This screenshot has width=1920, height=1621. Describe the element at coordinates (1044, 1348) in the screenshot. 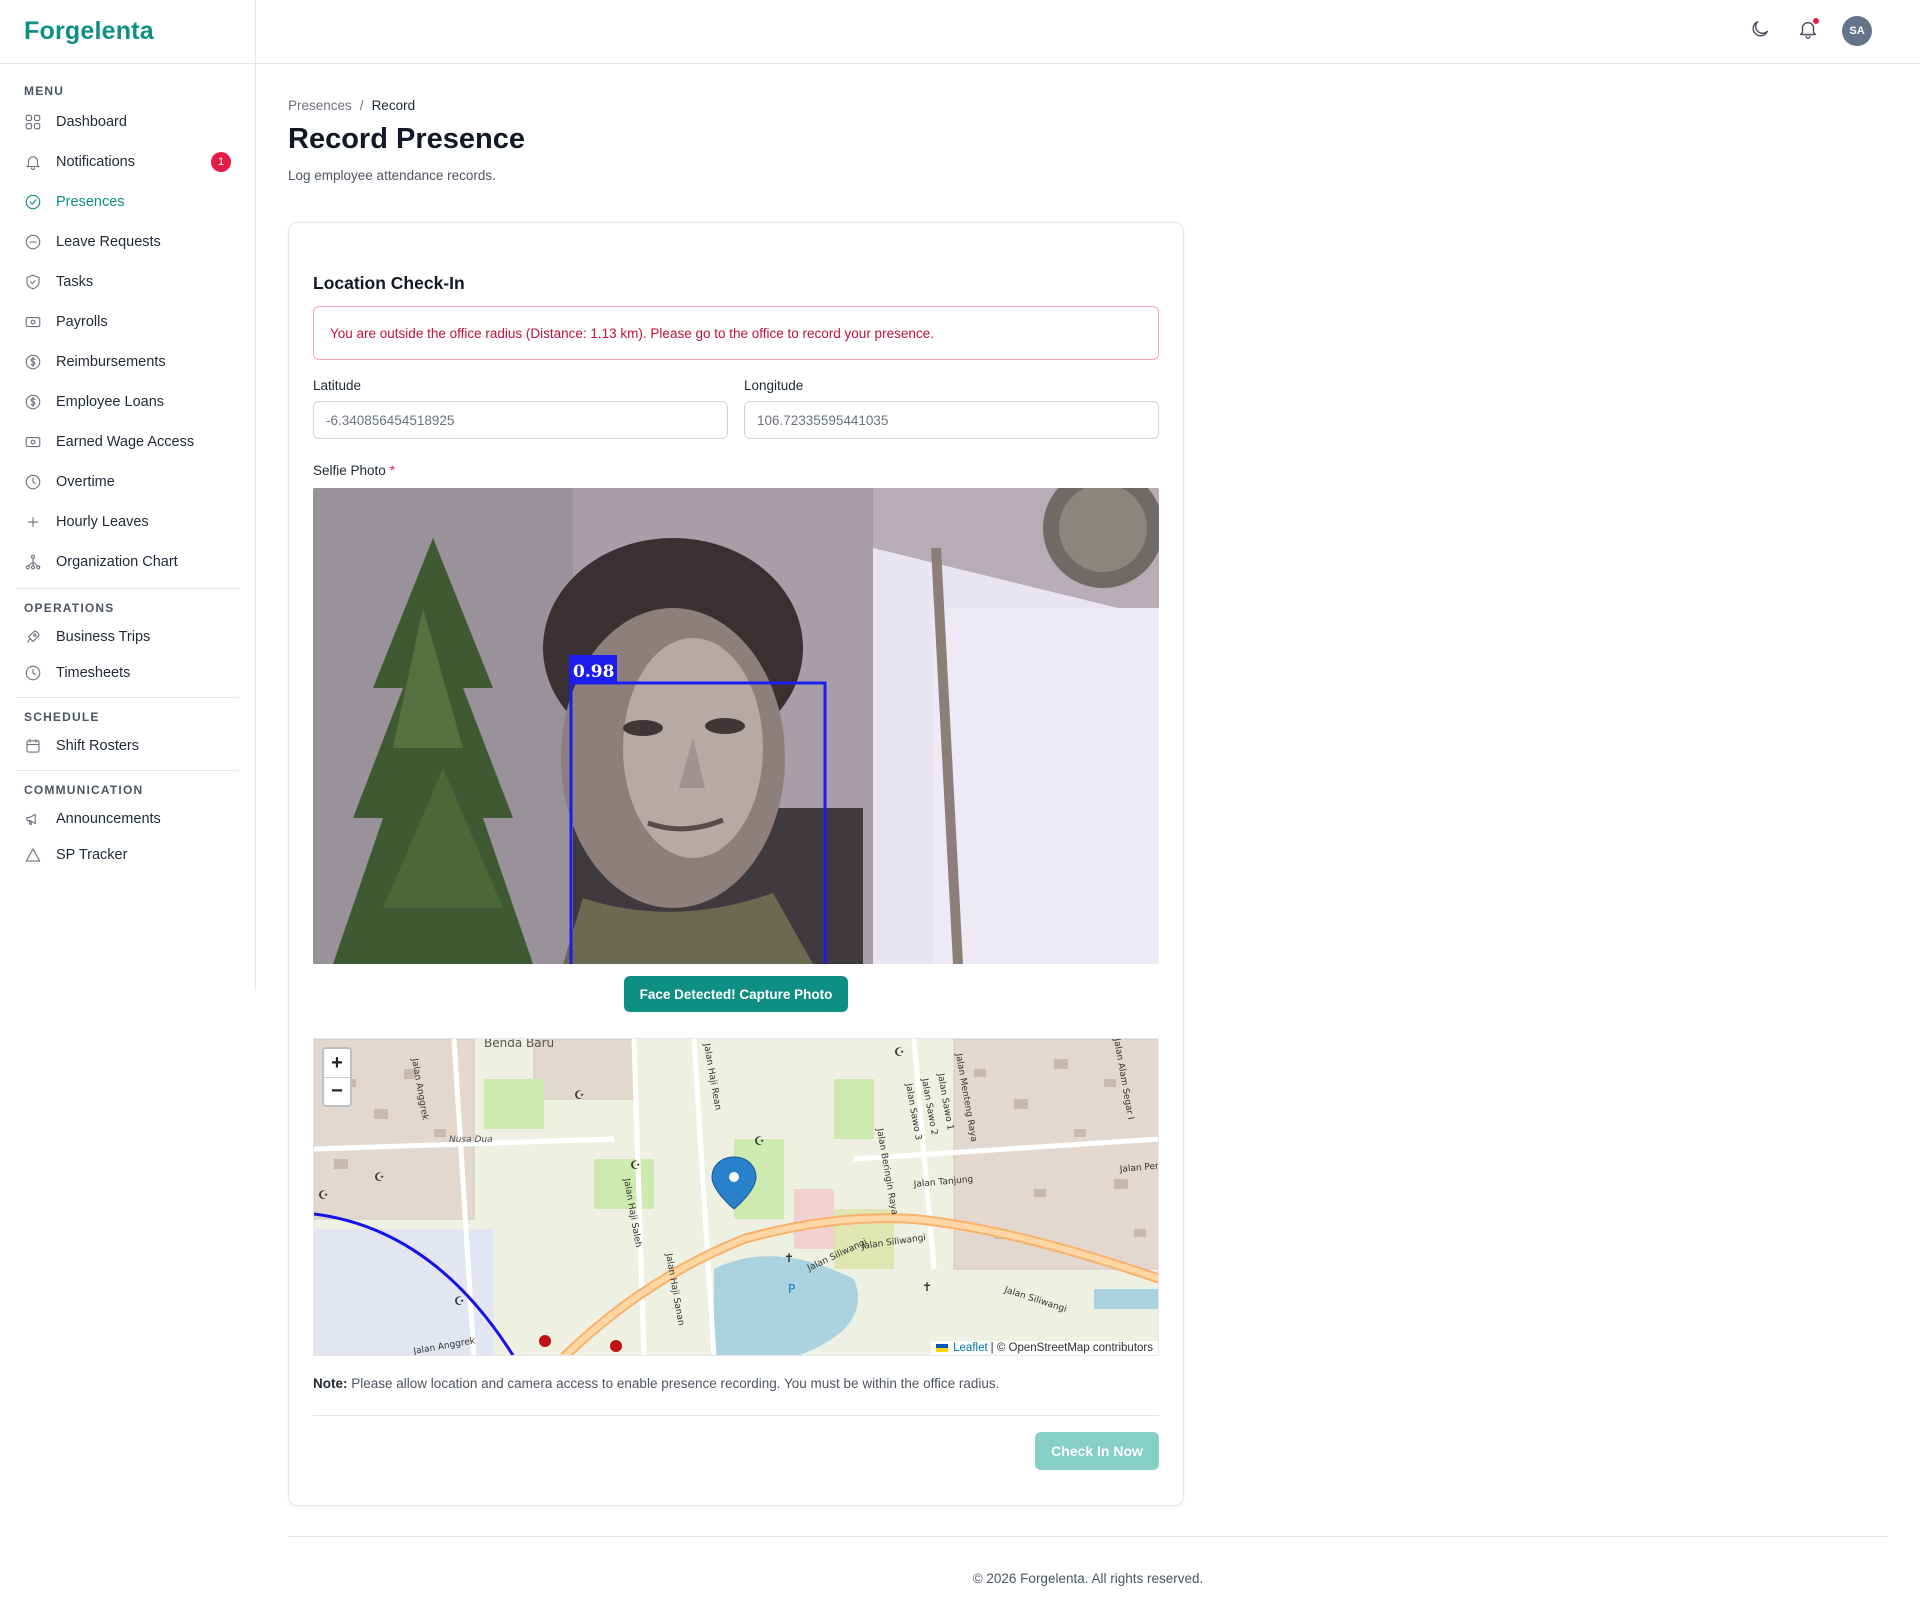

I see `map-attribution: Leaflet | © OpenStreetMap contributors` at that location.